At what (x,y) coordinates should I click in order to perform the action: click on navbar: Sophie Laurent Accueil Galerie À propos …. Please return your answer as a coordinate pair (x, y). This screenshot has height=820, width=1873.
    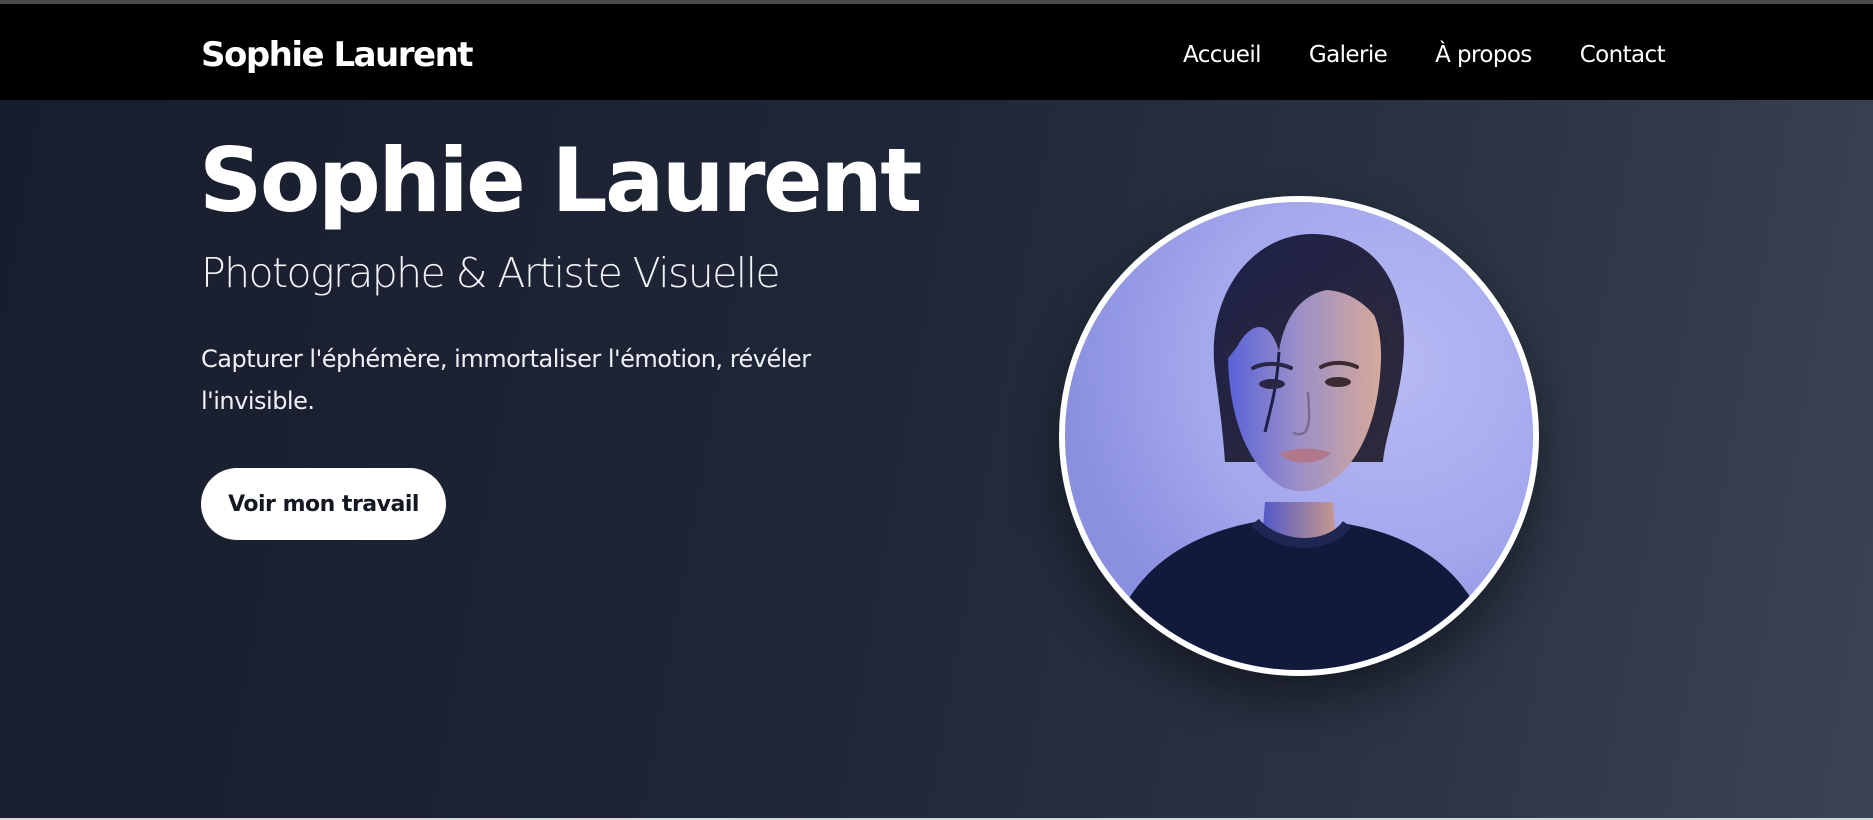
    Looking at the image, I should click on (936, 52).